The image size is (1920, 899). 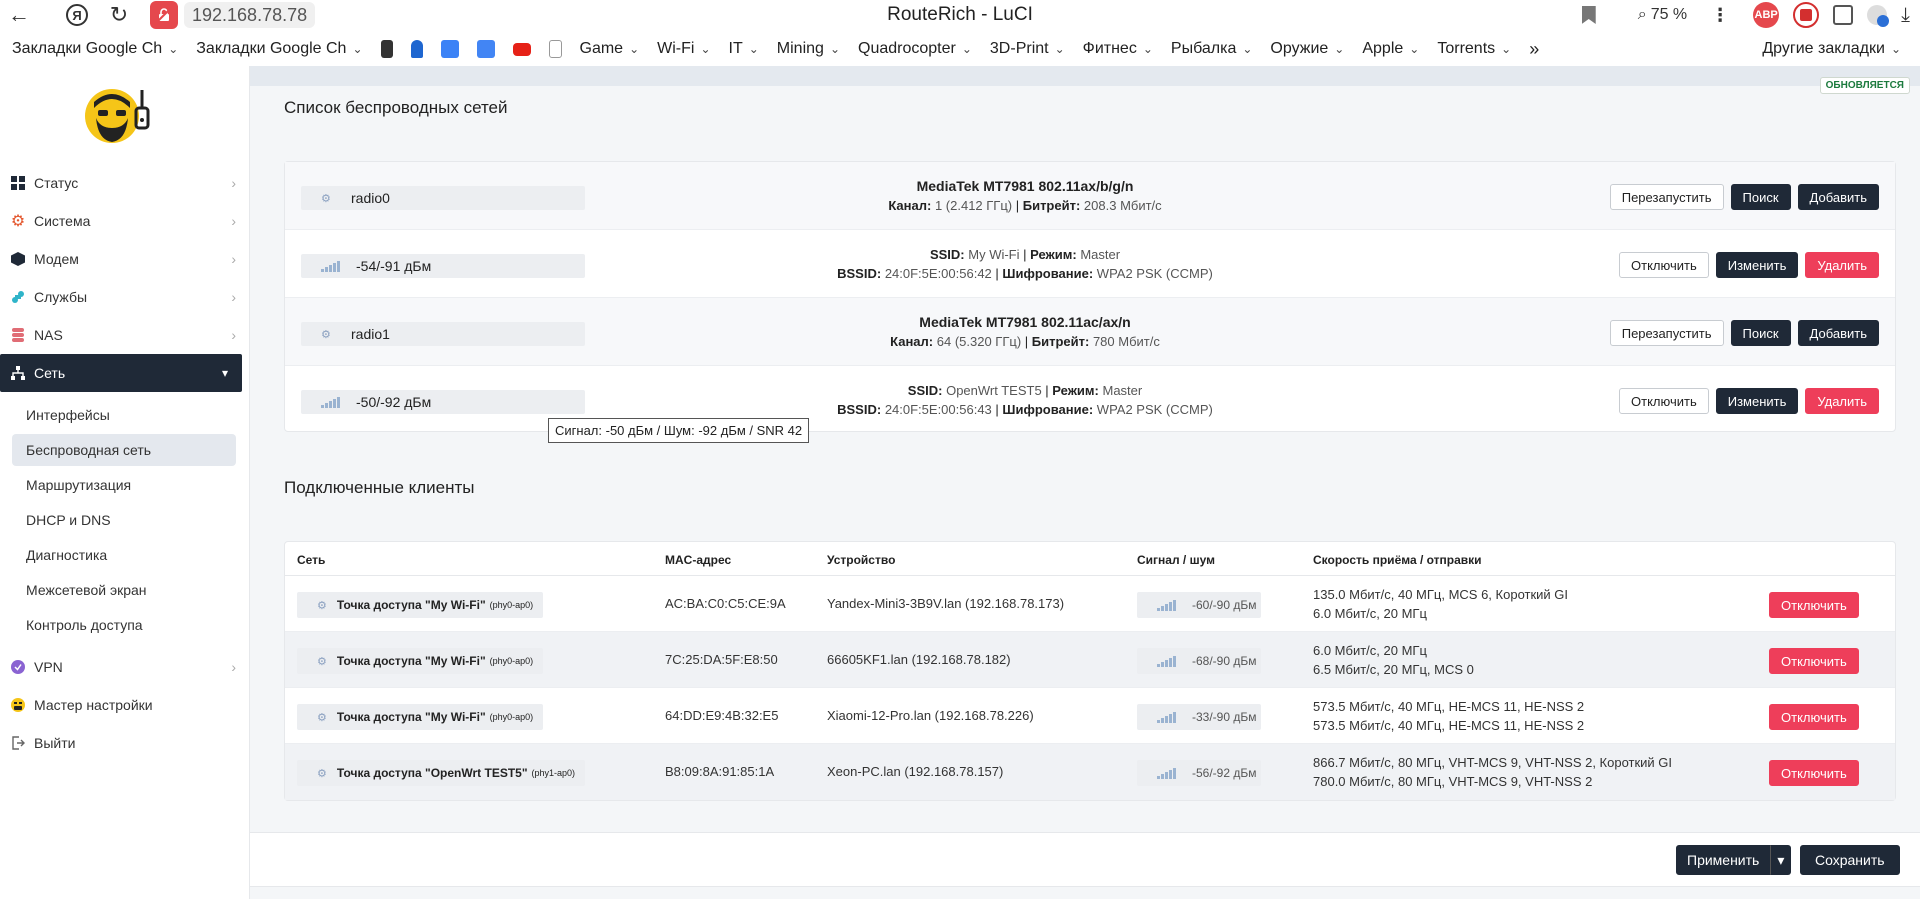 What do you see at coordinates (18, 335) in the screenshot?
I see `database-icon` at bounding box center [18, 335].